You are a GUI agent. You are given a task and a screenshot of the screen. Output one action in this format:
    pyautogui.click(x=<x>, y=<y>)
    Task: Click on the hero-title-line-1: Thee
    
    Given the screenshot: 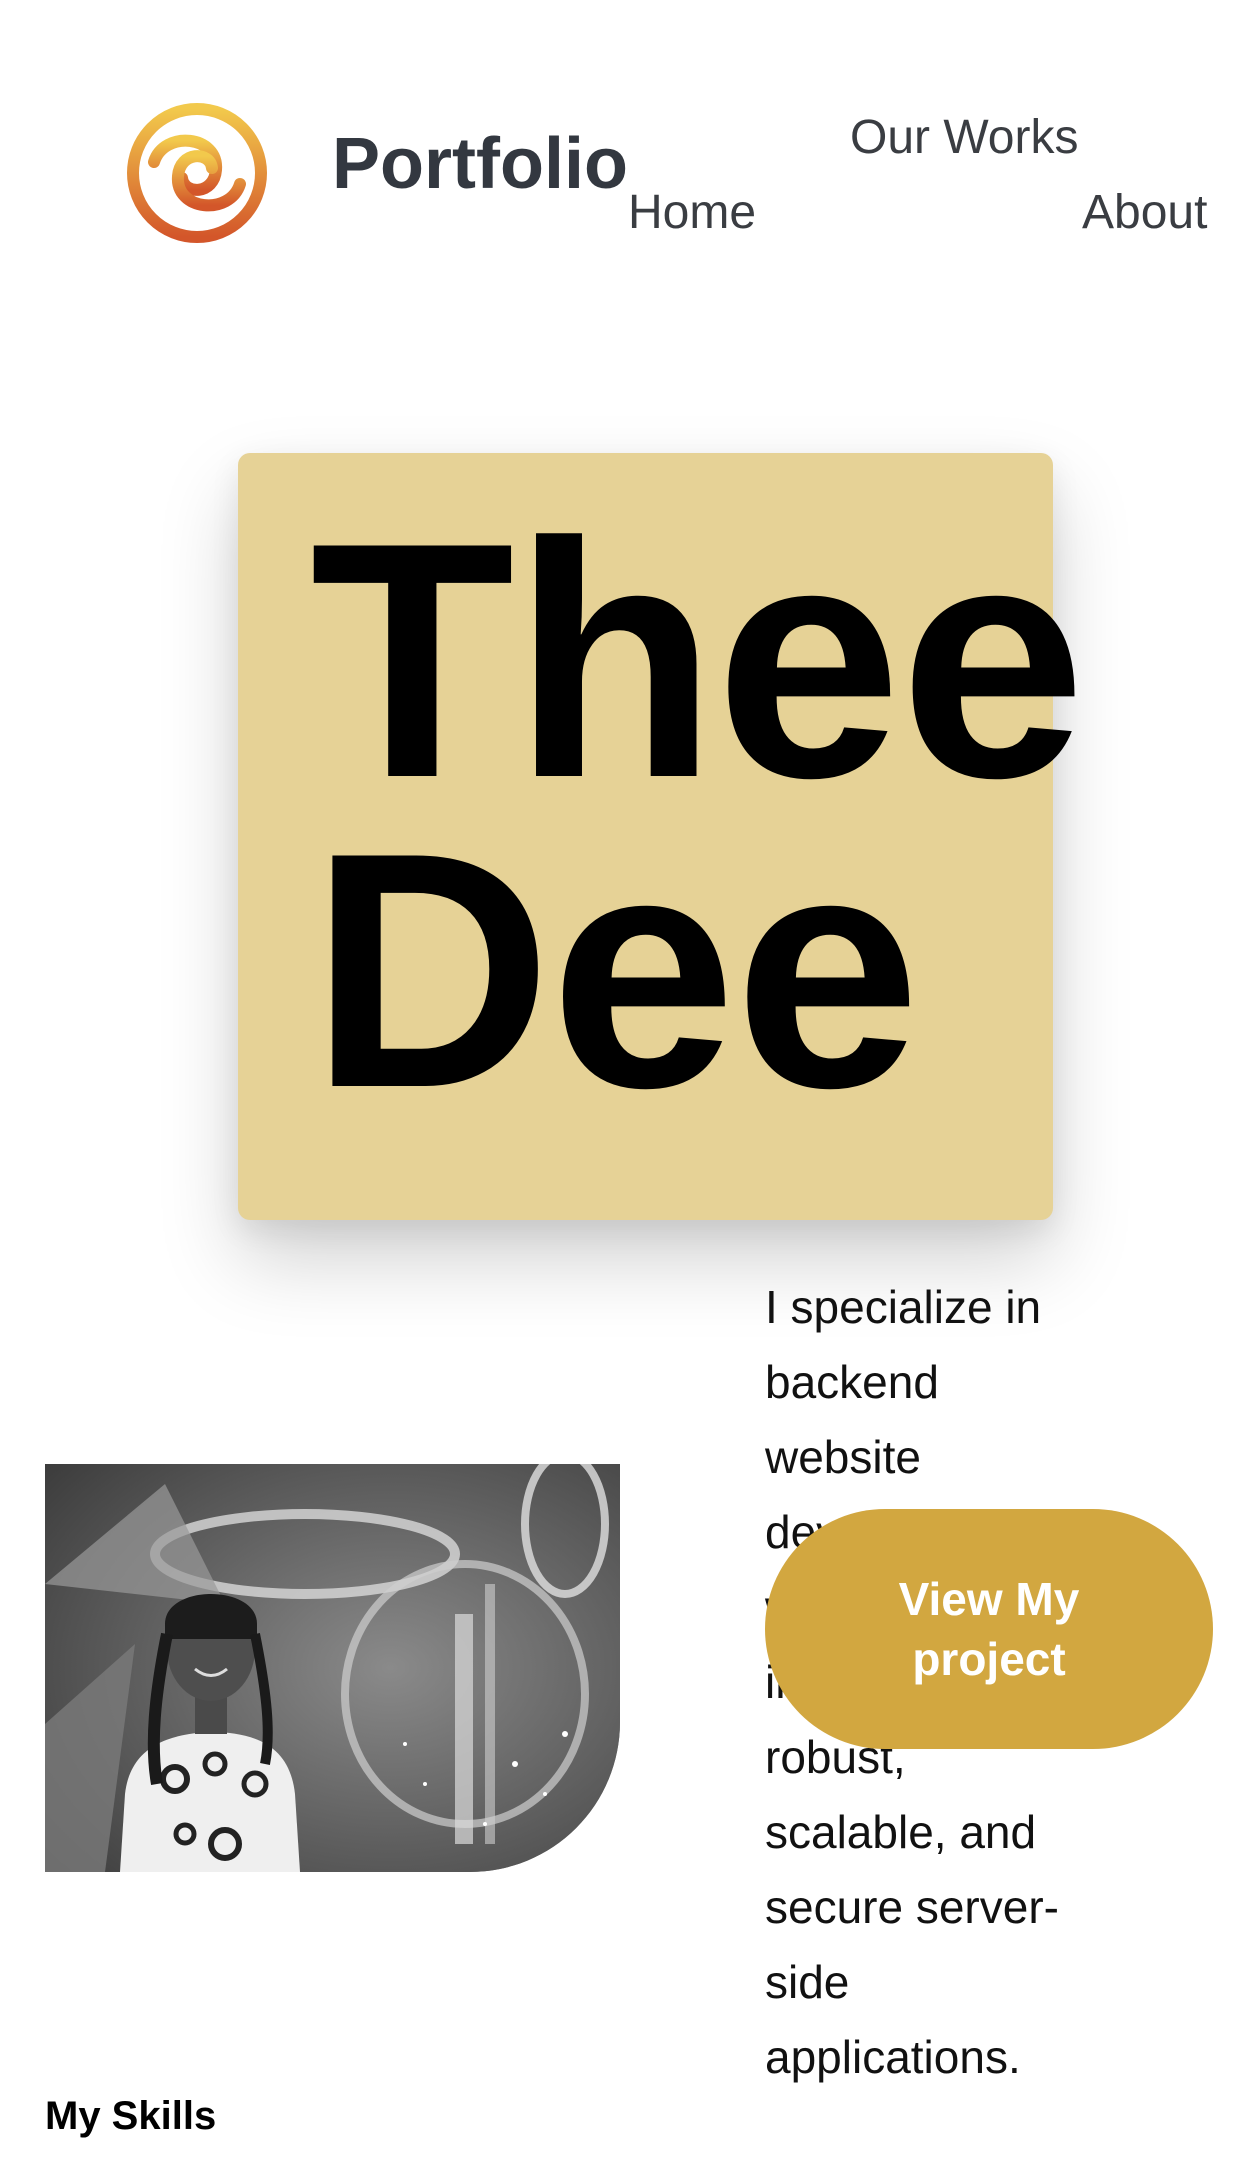 What is the action you would take?
    pyautogui.click(x=698, y=660)
    